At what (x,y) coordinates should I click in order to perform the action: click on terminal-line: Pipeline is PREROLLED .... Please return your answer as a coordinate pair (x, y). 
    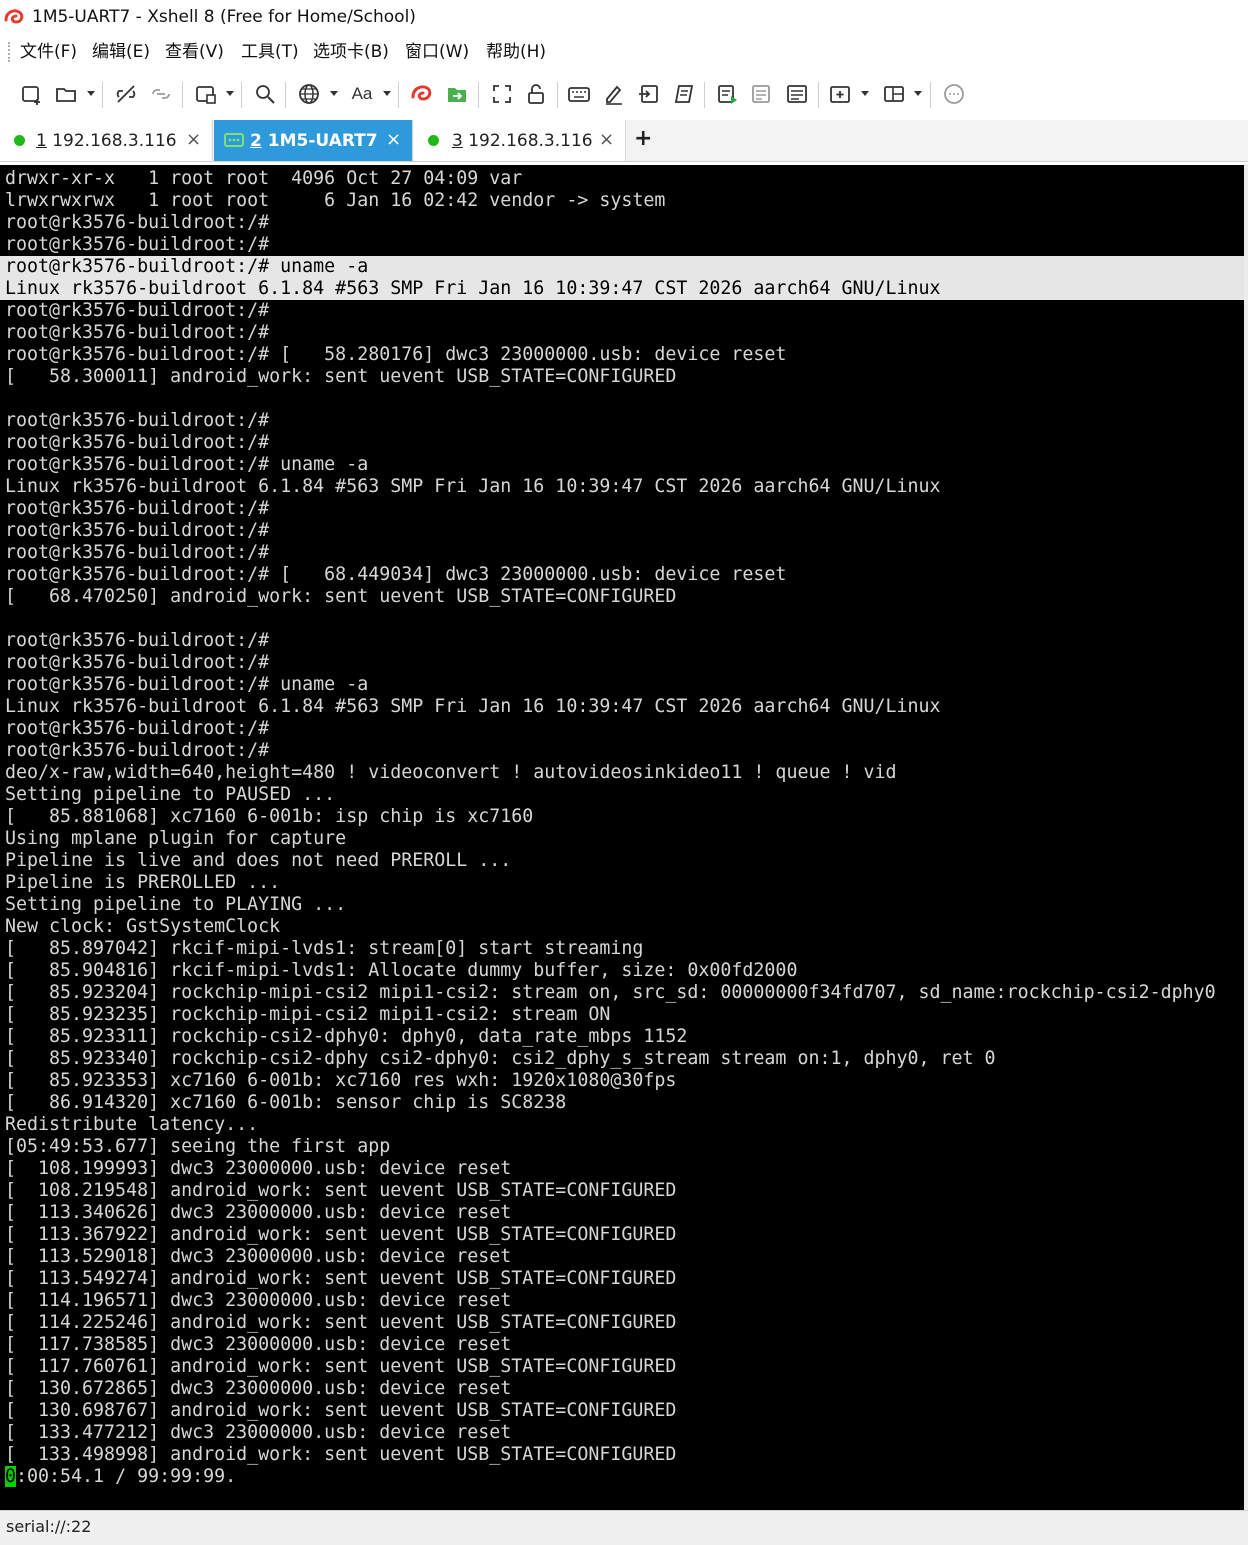
    Looking at the image, I should click on (143, 882).